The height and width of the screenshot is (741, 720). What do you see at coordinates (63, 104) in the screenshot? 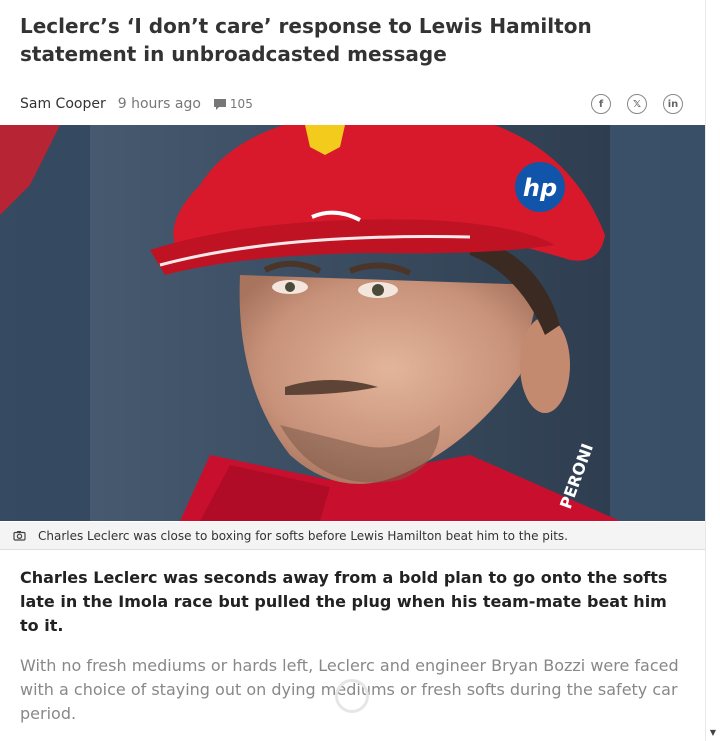
I see `author-name: Sam Cooper` at bounding box center [63, 104].